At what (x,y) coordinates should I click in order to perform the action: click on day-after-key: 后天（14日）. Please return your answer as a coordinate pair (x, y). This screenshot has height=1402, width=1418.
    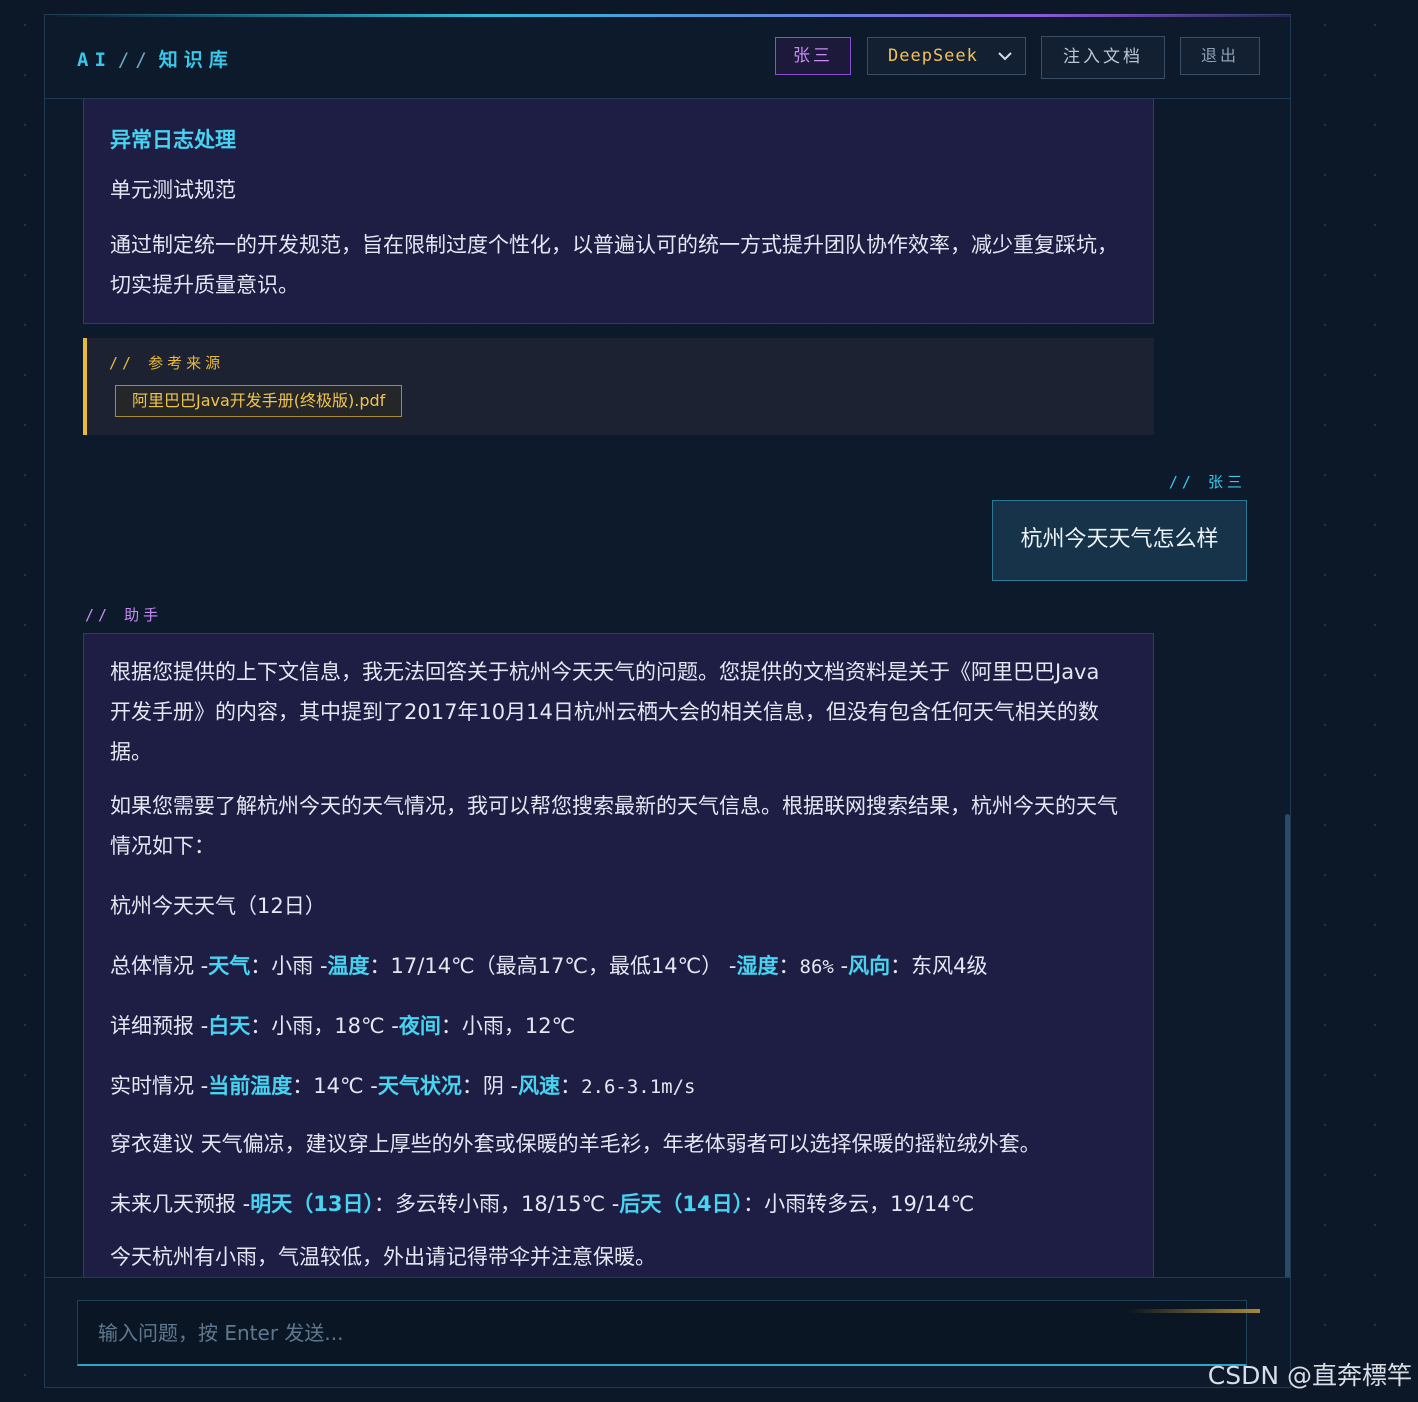
    Looking at the image, I should click on (681, 1204).